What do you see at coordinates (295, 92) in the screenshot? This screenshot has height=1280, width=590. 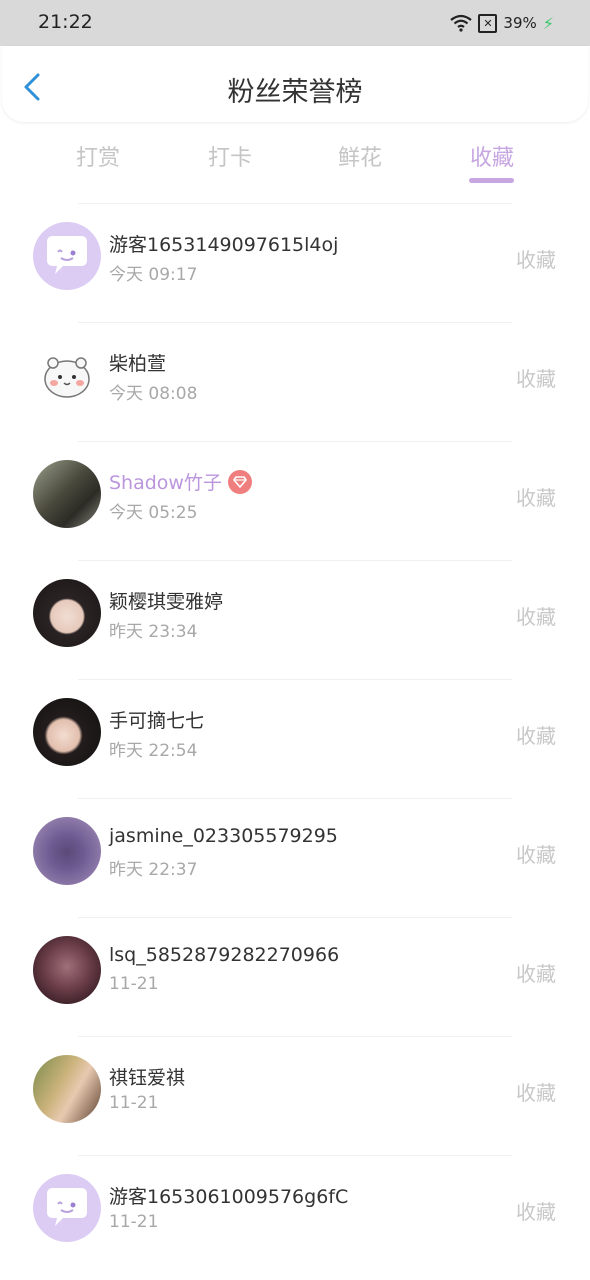 I see `page-title: 粉丝荣誉榜` at bounding box center [295, 92].